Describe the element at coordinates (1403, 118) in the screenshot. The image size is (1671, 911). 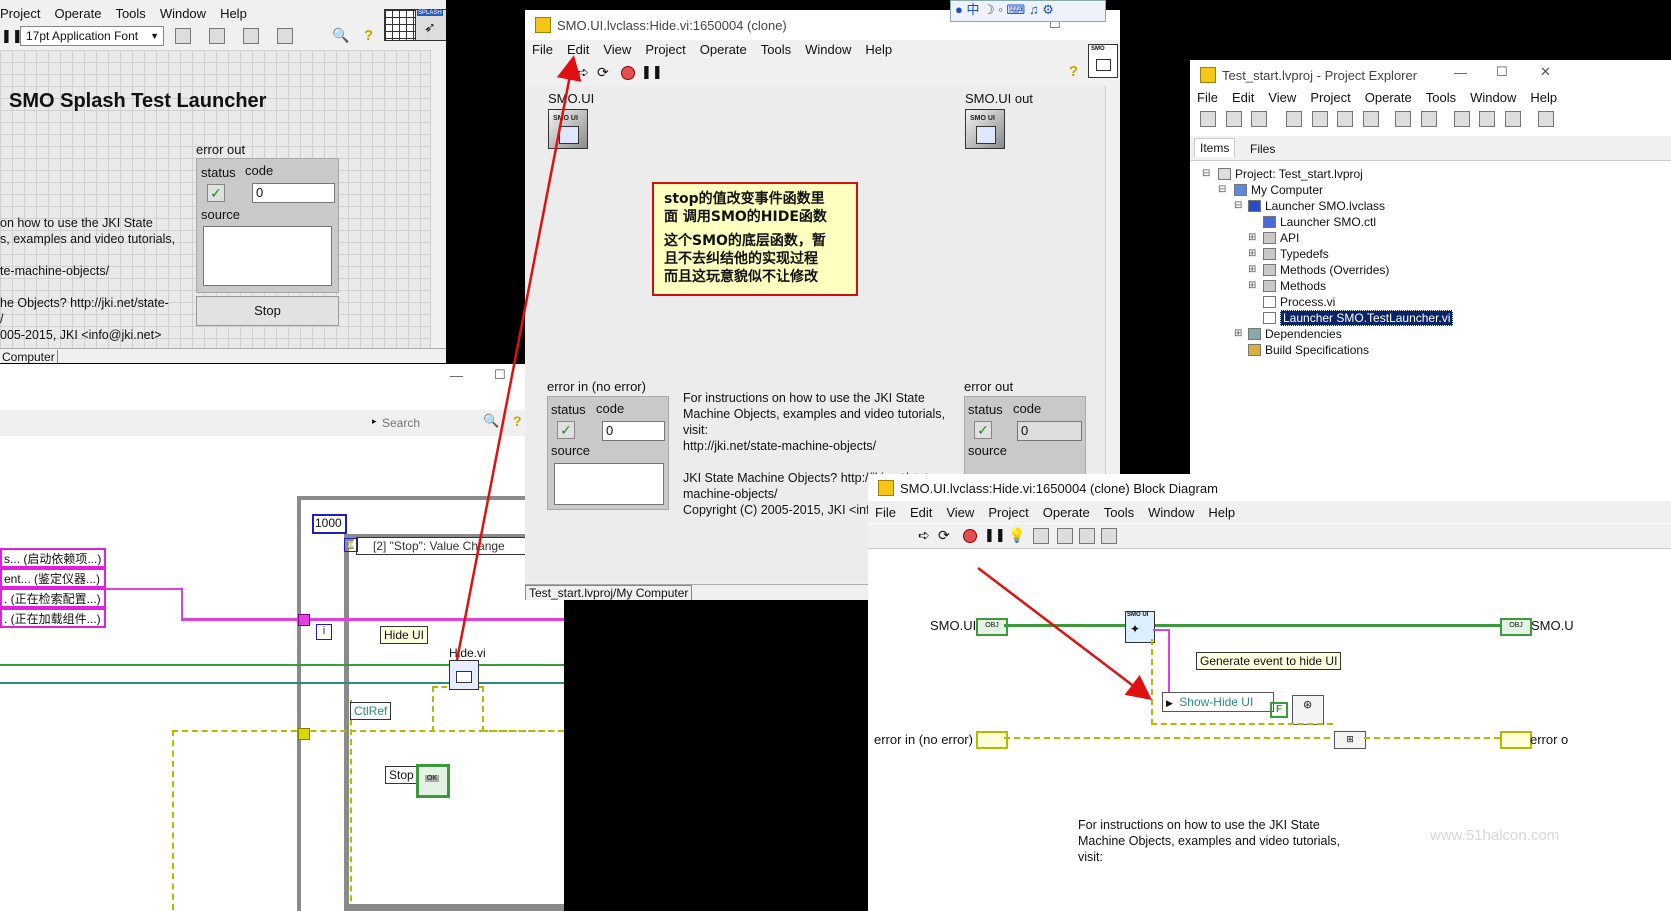
I see `build-icon` at that location.